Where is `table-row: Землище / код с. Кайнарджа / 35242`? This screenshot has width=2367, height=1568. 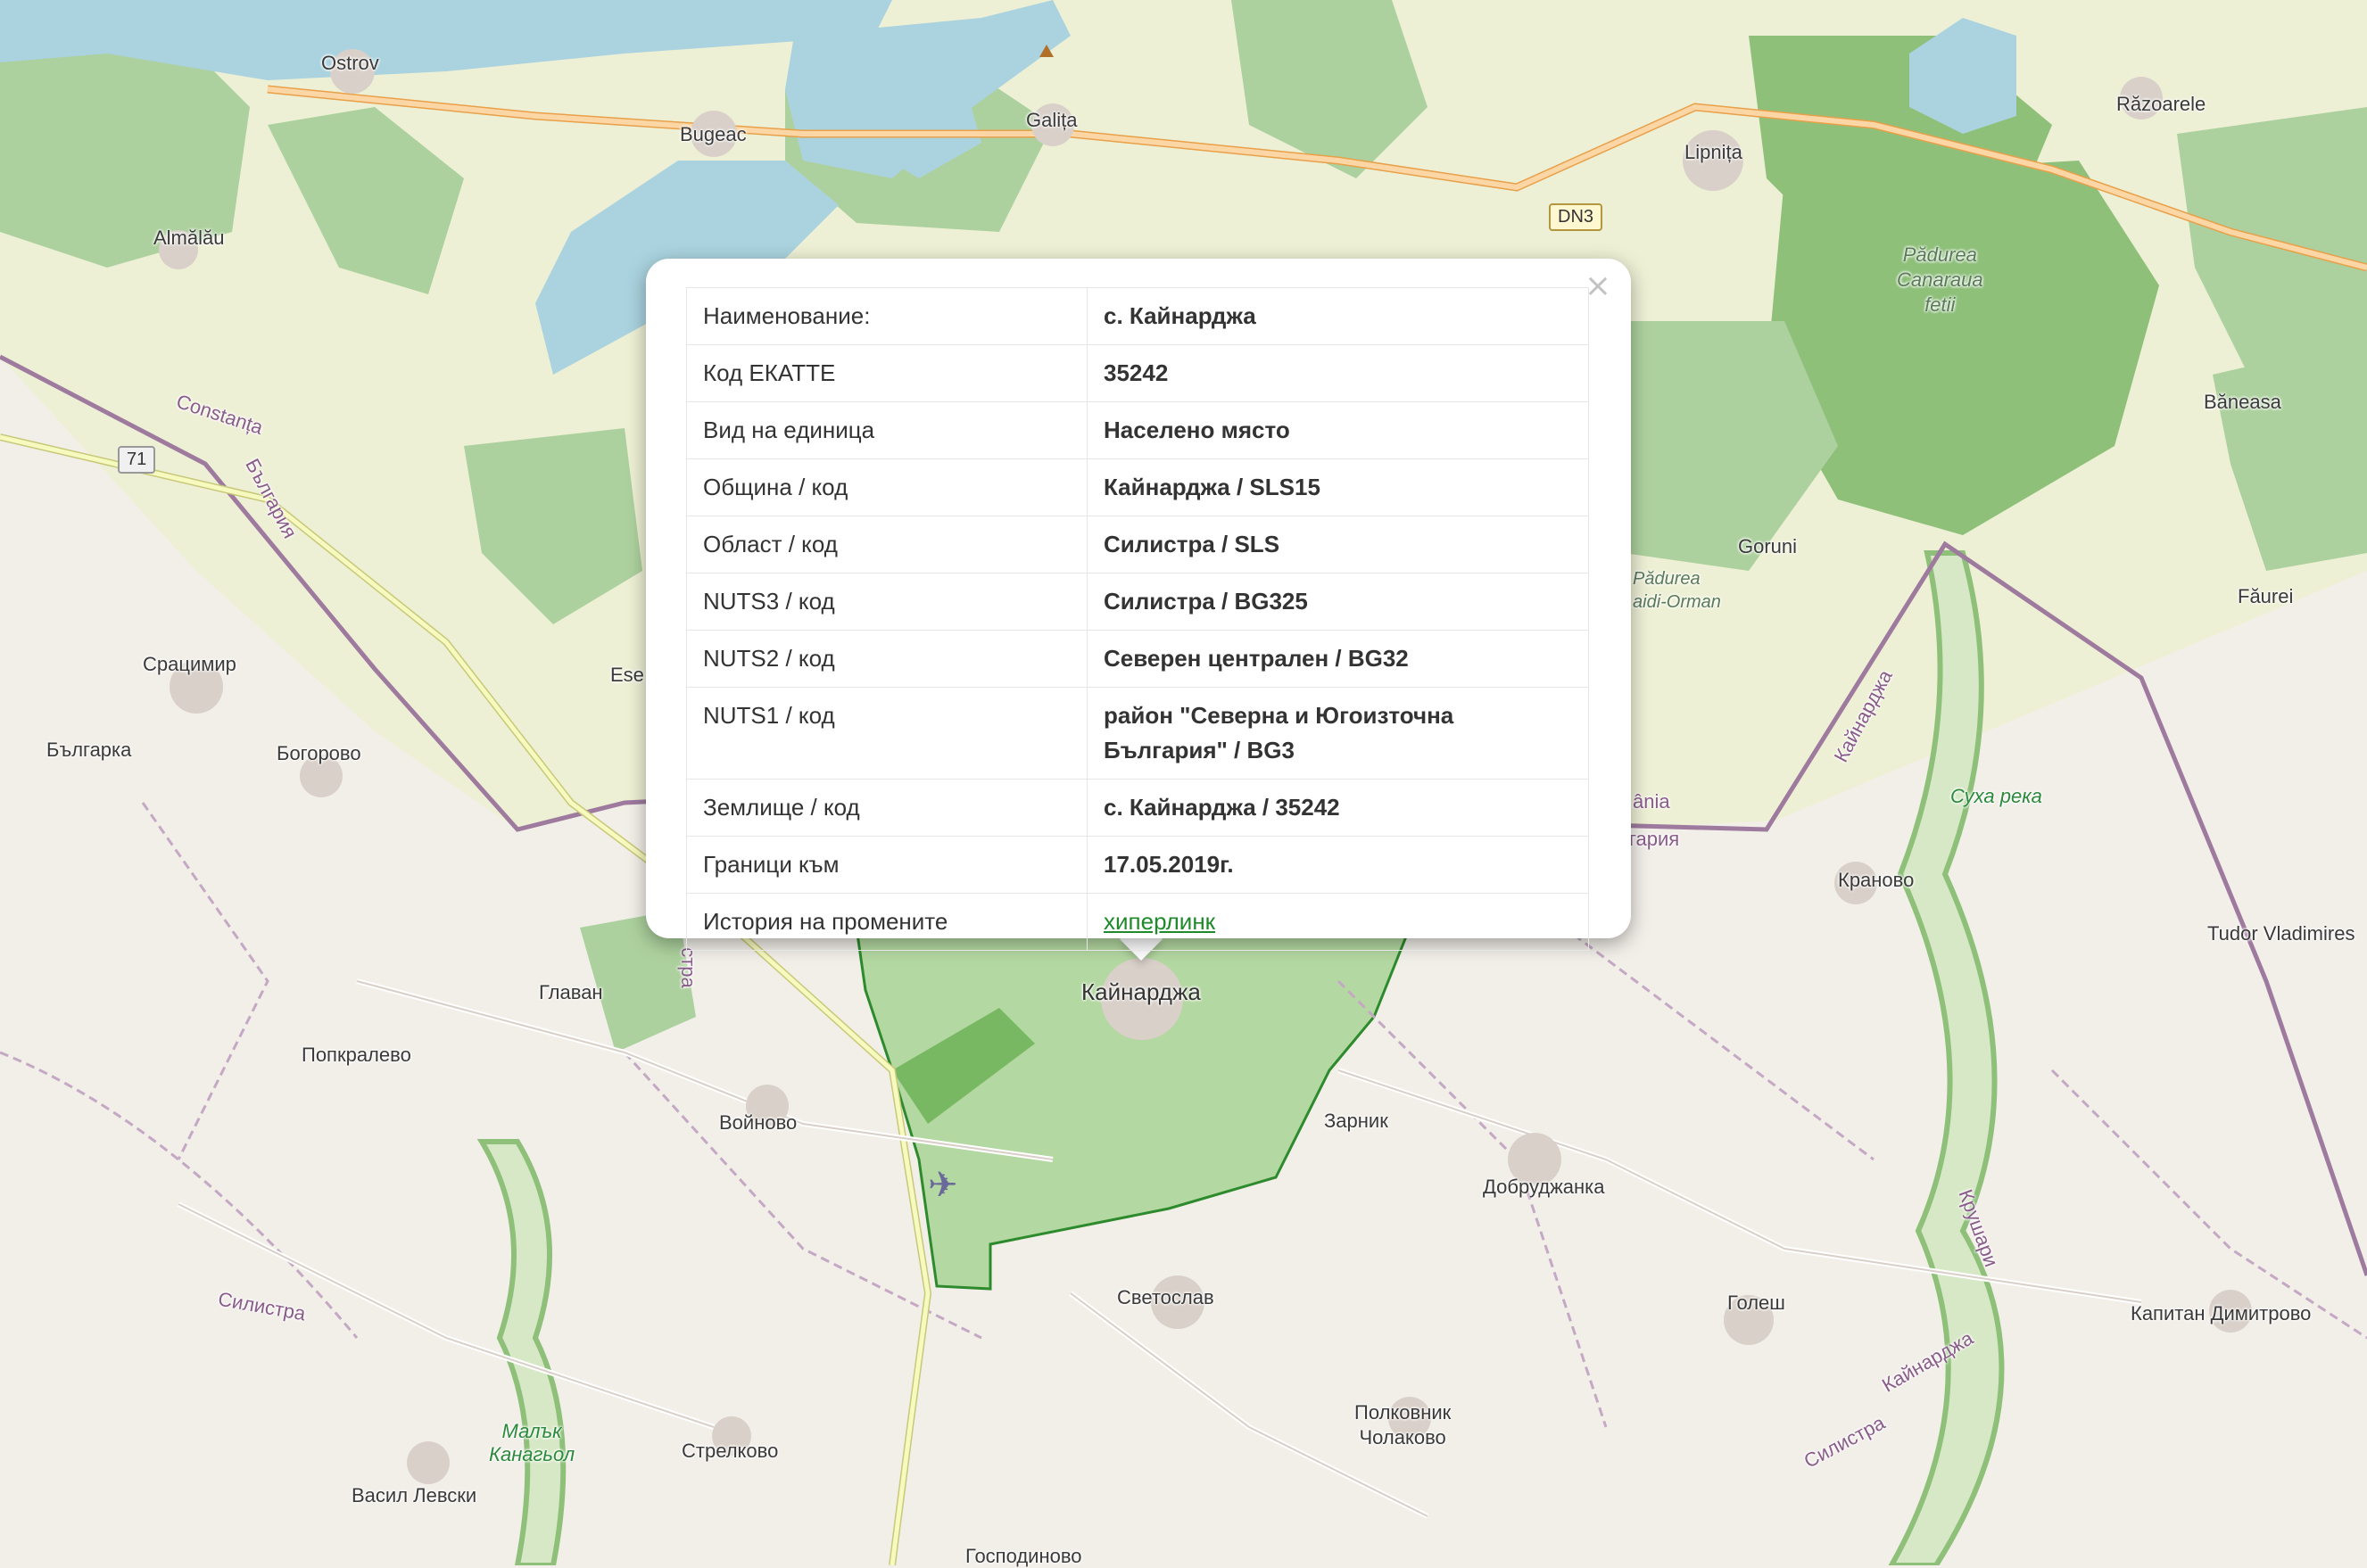
table-row: Землище / код с. Кайнарджа / 35242 is located at coordinates (1137, 808).